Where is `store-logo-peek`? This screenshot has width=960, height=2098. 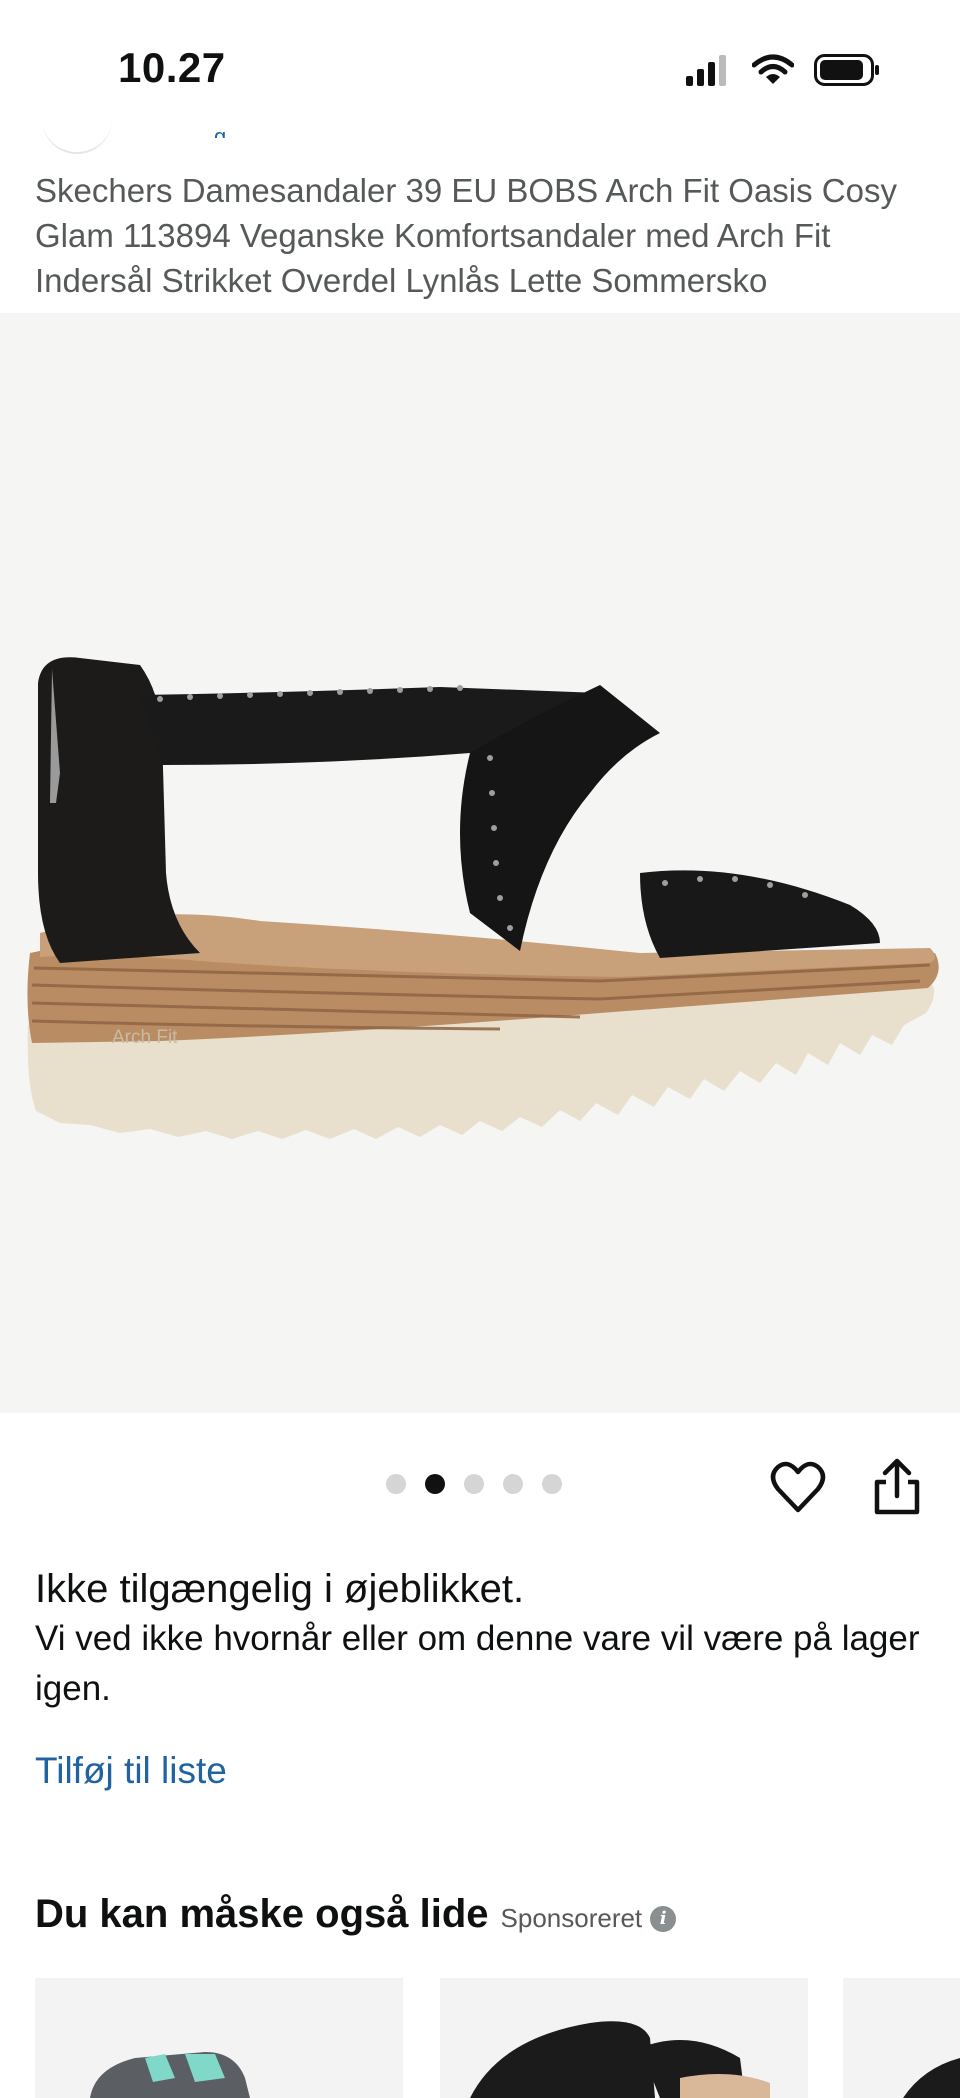
store-logo-peek is located at coordinates (77, 136).